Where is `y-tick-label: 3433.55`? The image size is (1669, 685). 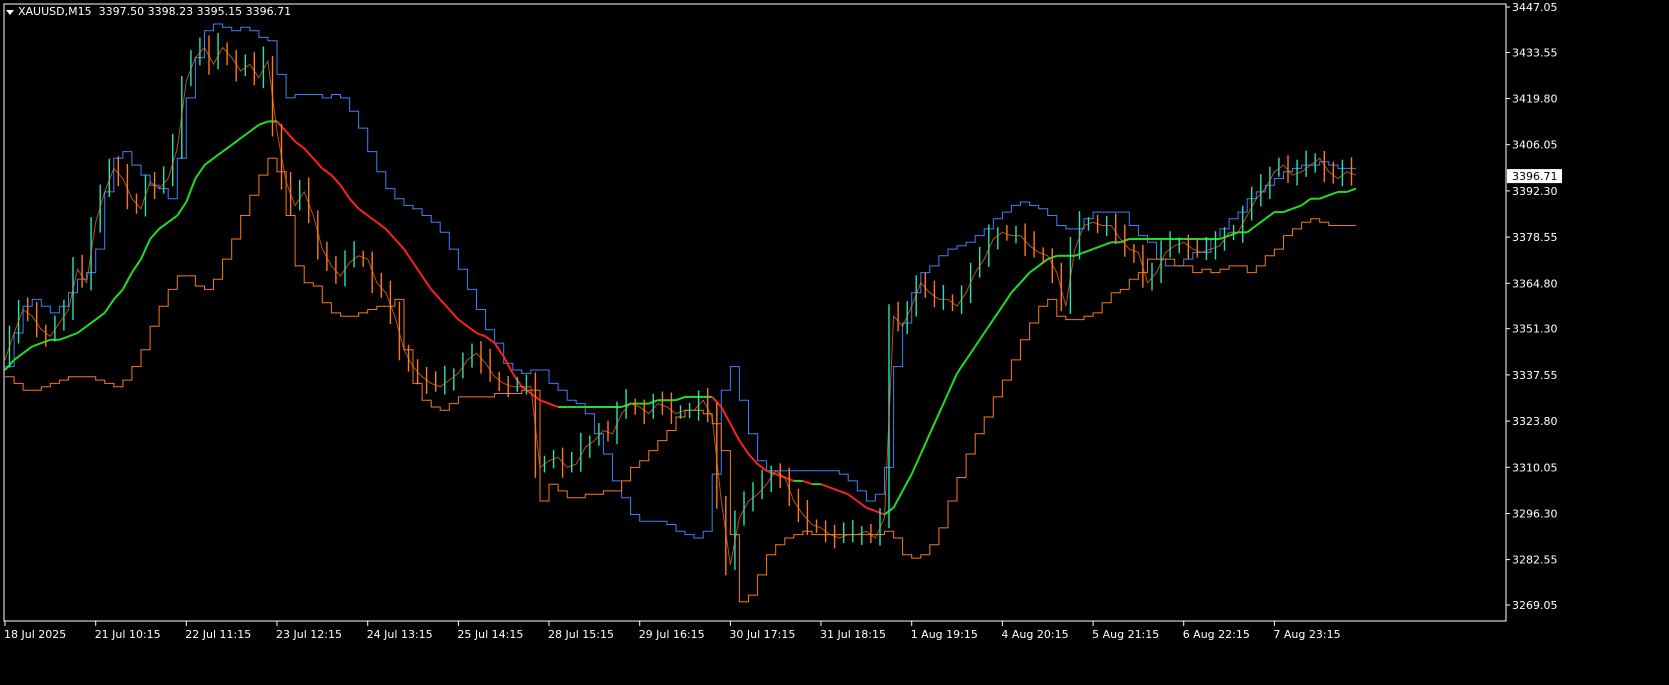 y-tick-label: 3433.55 is located at coordinates (1535, 52).